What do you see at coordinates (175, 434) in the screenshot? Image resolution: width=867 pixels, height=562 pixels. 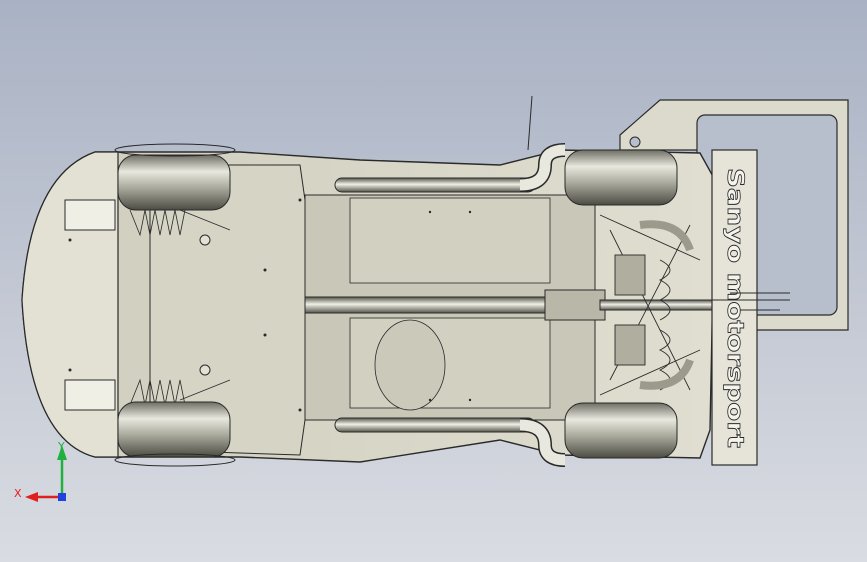 I see `front-right-wheel` at bounding box center [175, 434].